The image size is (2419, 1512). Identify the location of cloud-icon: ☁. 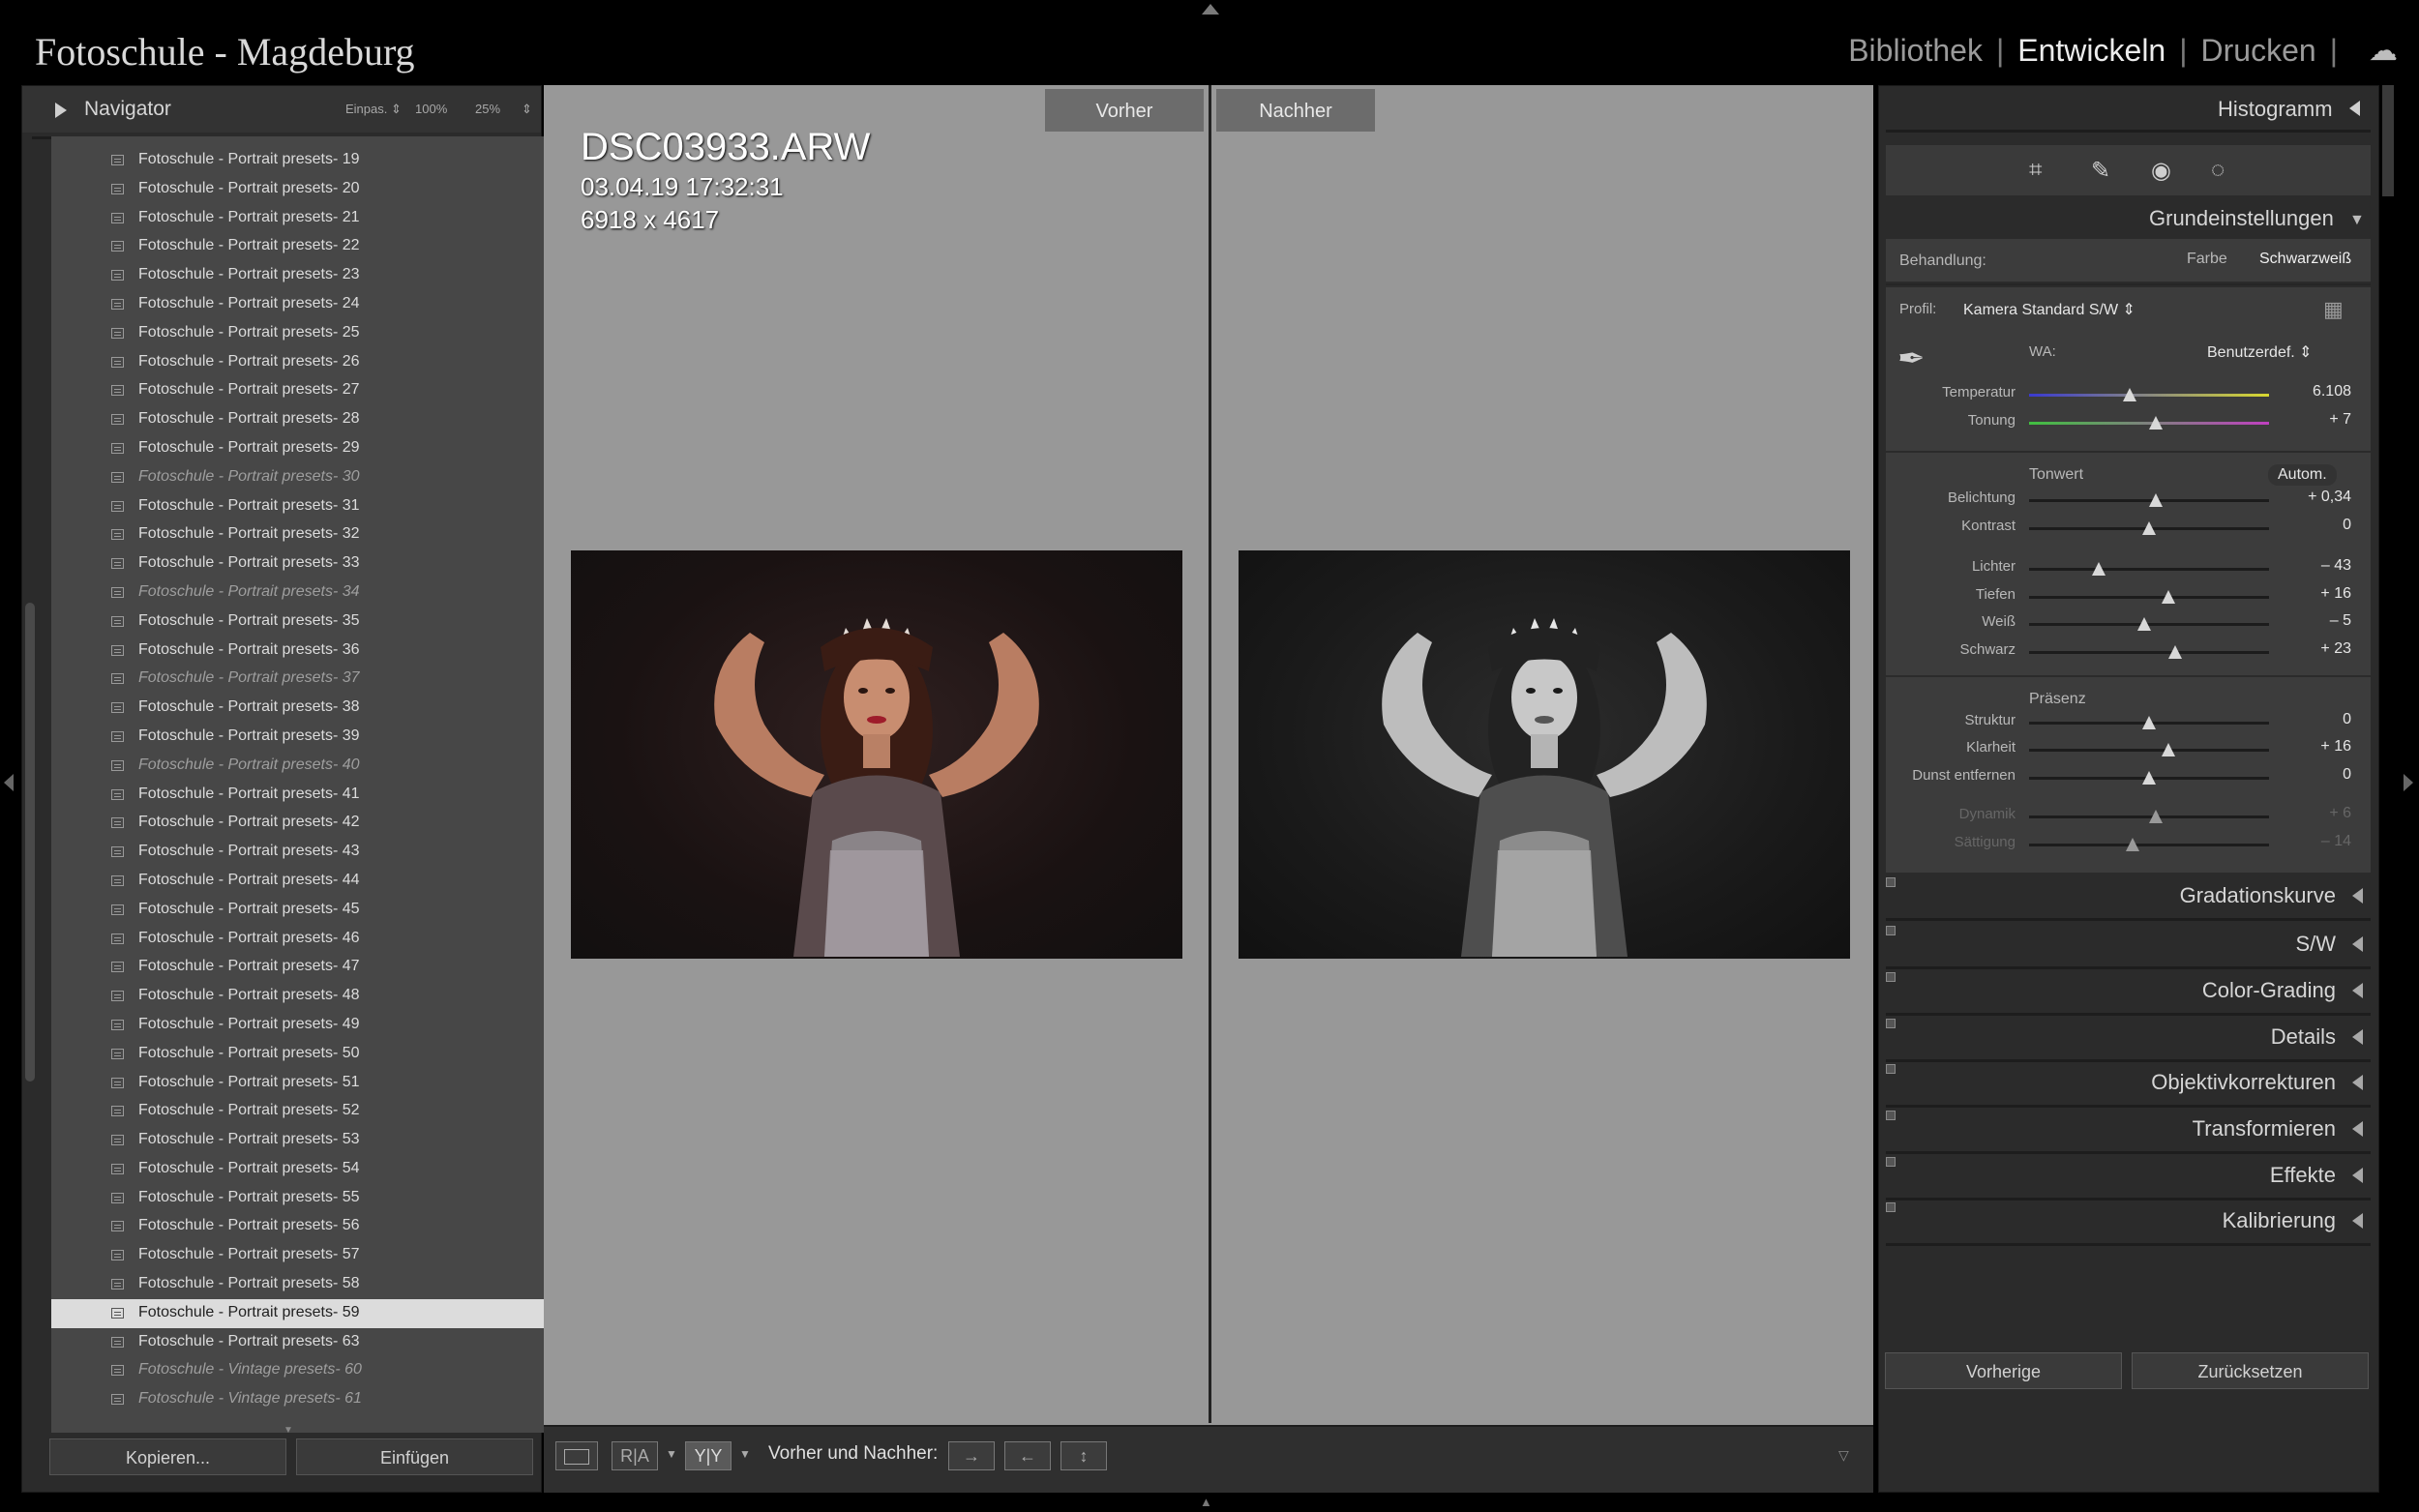
(2384, 51).